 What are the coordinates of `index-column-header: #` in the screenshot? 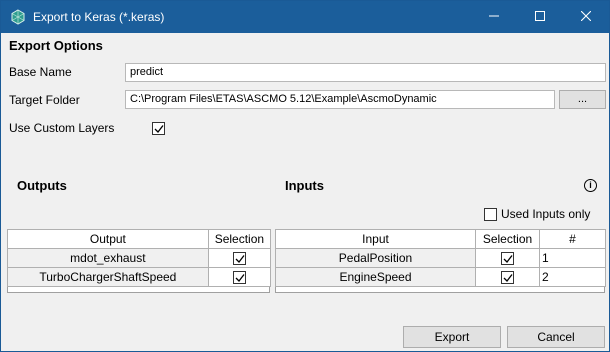 It's located at (572, 239).